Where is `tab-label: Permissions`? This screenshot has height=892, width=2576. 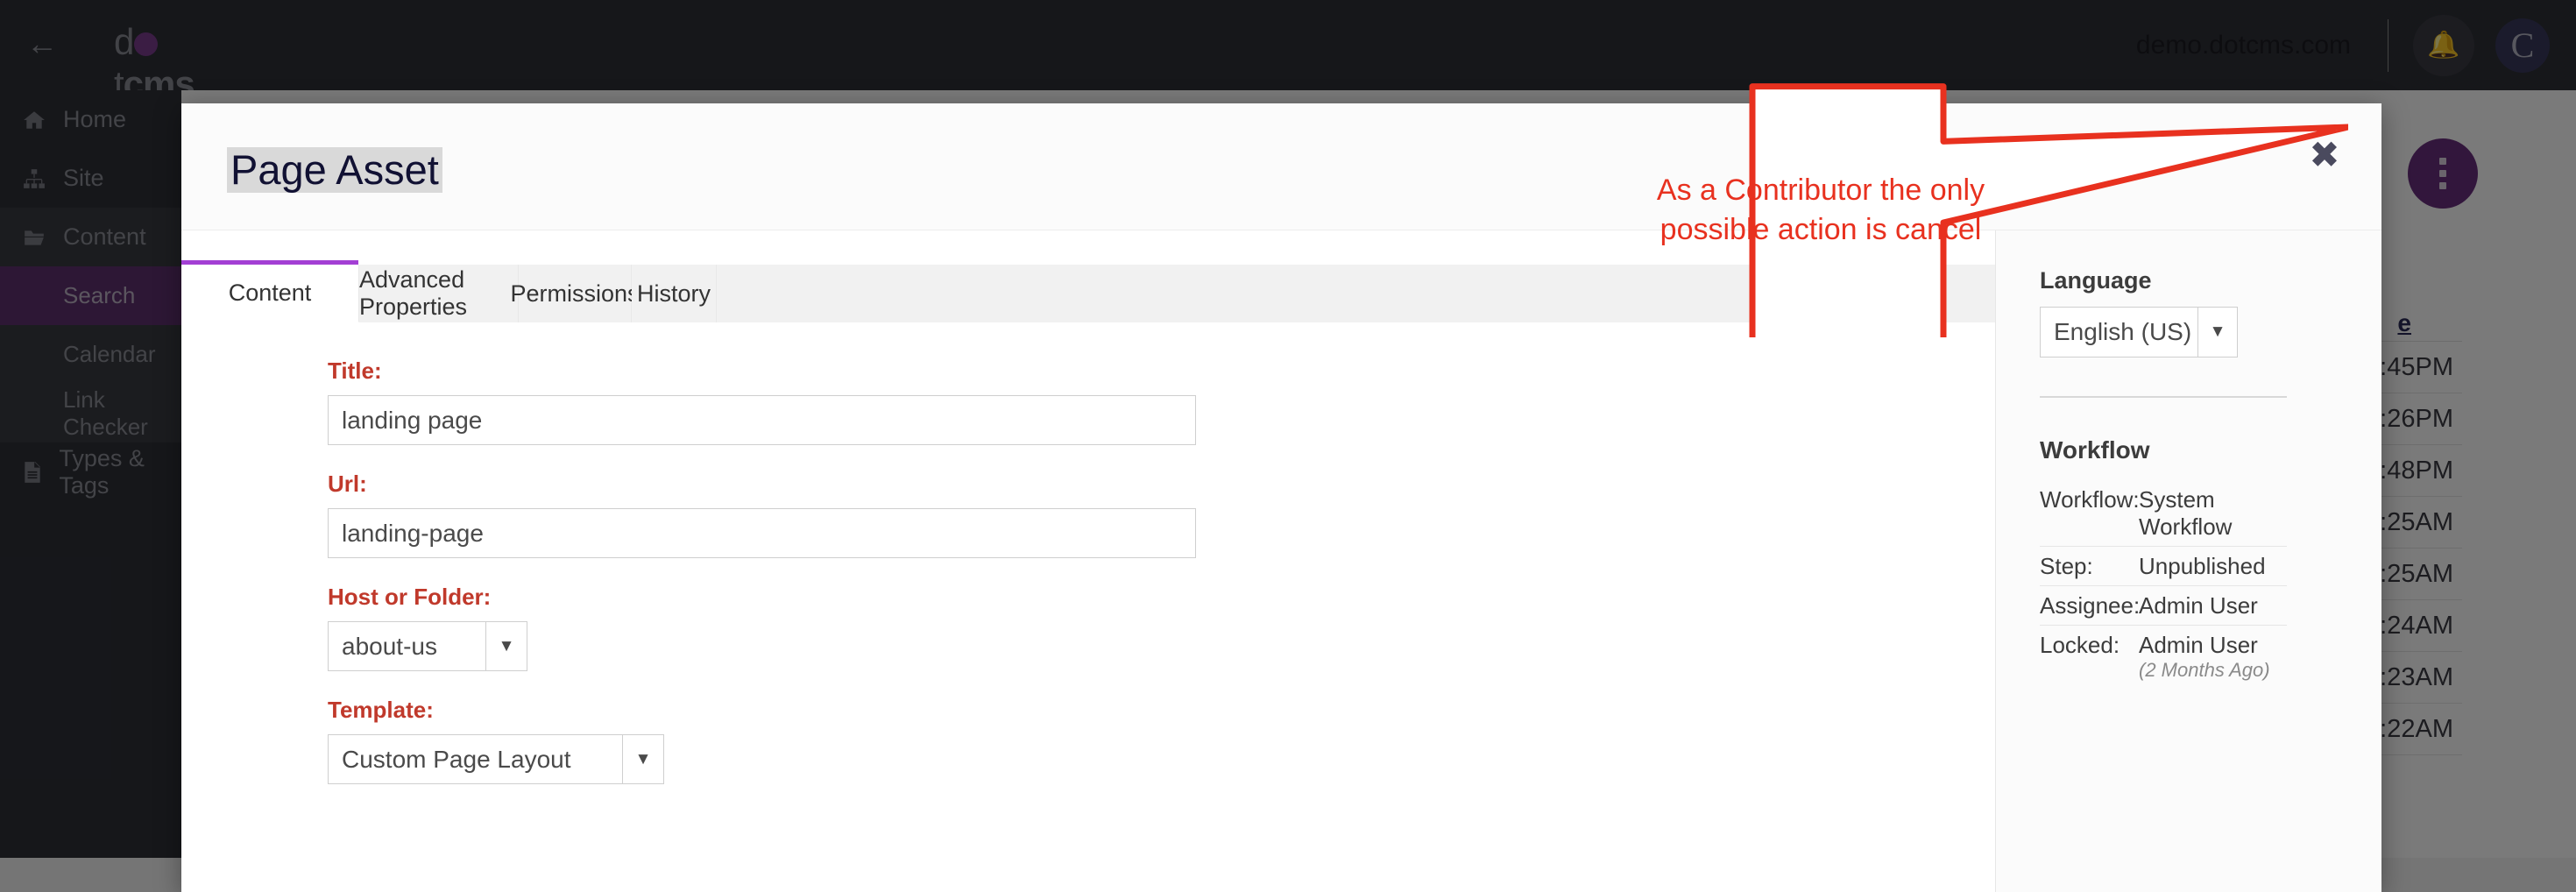
tab-label: Permissions is located at coordinates (574, 294).